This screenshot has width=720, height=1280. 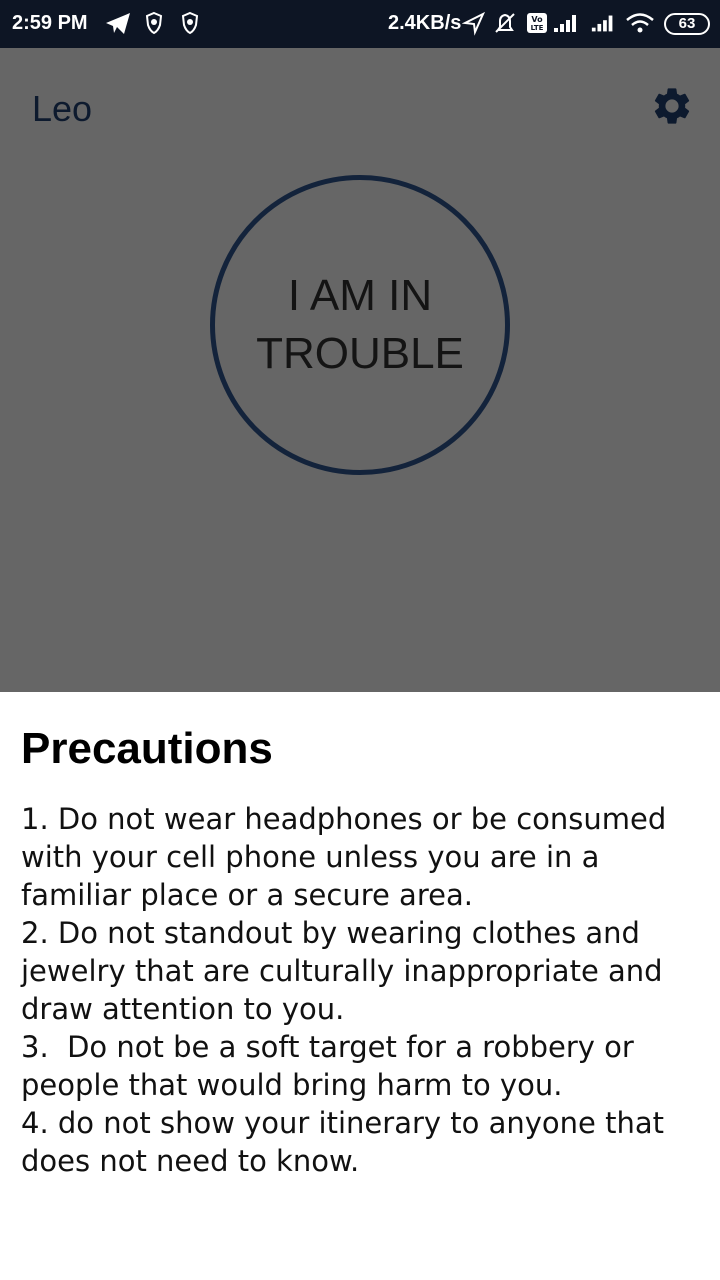 What do you see at coordinates (360, 24) in the screenshot?
I see `status-bar: 2:59 PM 2.4KB/s Vo LTE 63` at bounding box center [360, 24].